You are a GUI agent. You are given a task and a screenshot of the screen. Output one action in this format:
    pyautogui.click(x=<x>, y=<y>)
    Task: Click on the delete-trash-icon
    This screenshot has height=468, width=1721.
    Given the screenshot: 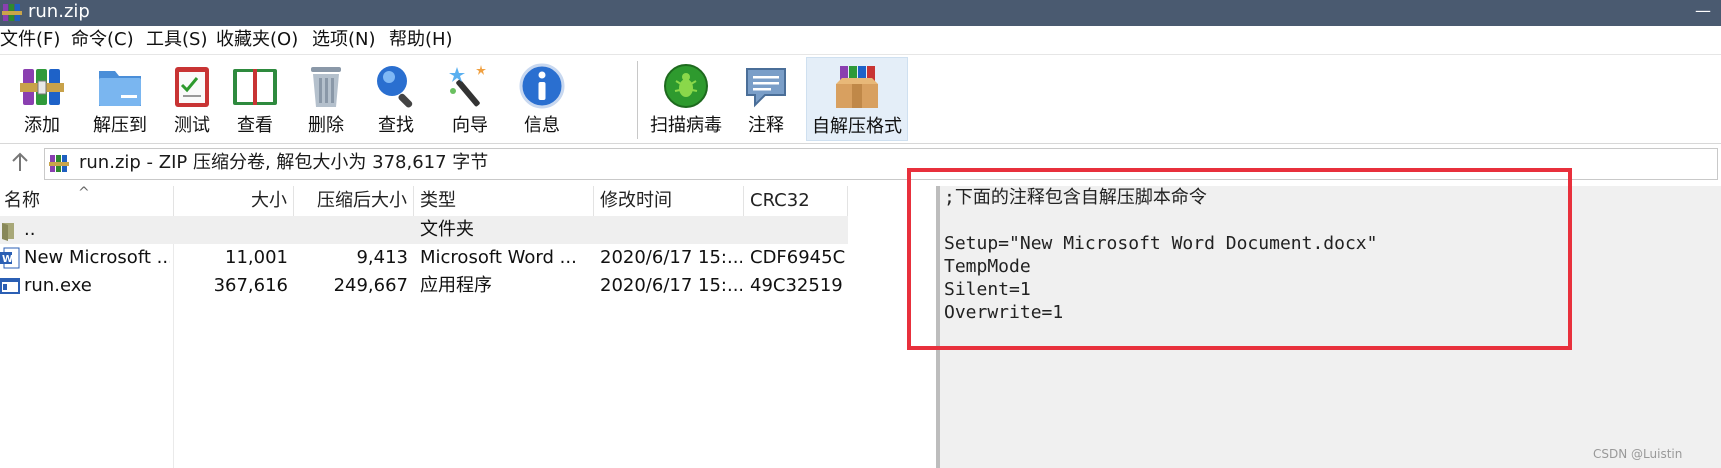 What is the action you would take?
    pyautogui.click(x=326, y=87)
    